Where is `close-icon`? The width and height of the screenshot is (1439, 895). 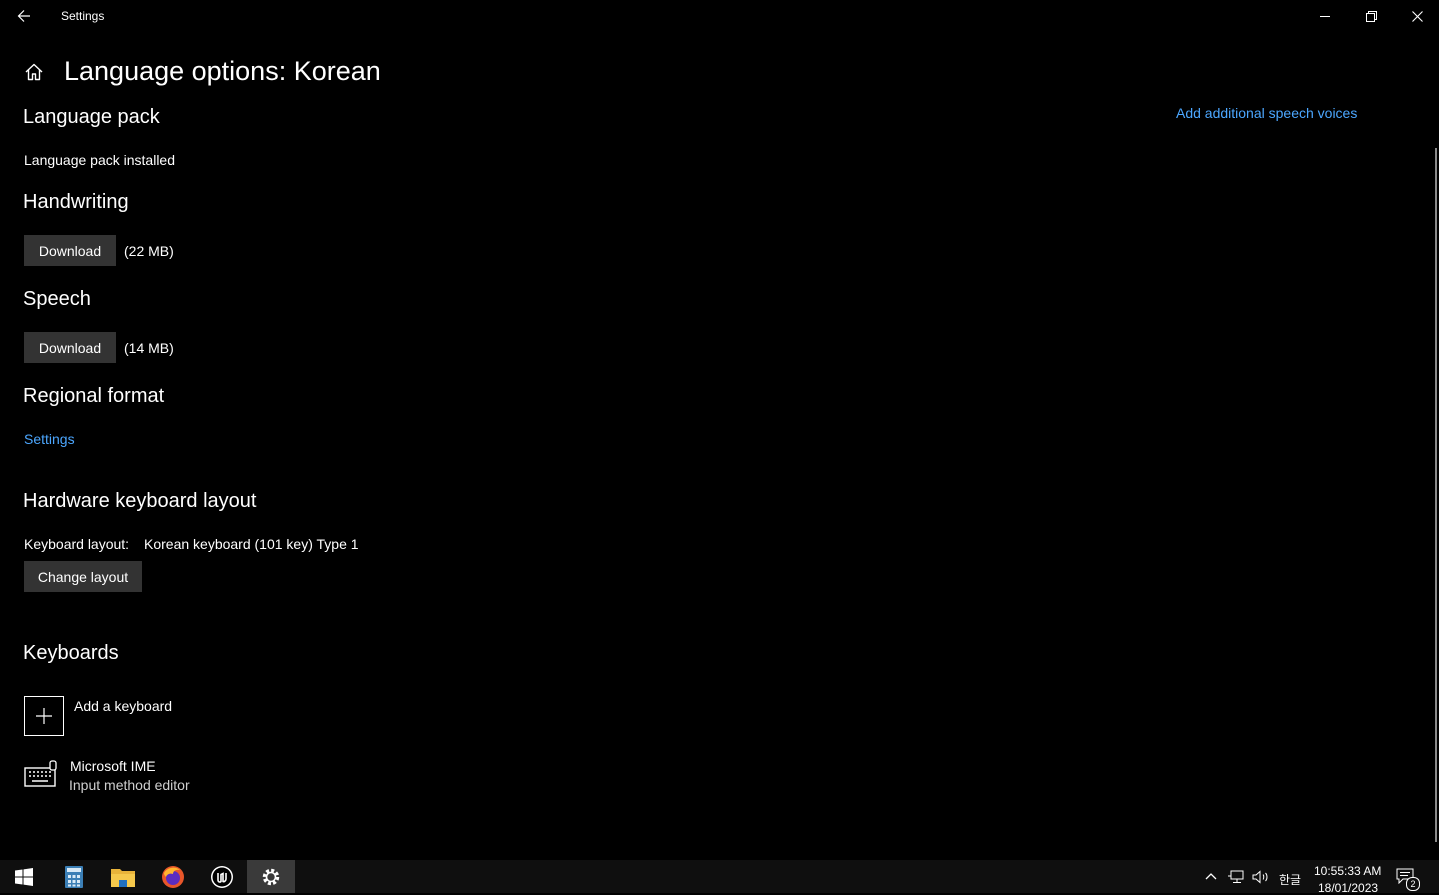 close-icon is located at coordinates (1417, 16).